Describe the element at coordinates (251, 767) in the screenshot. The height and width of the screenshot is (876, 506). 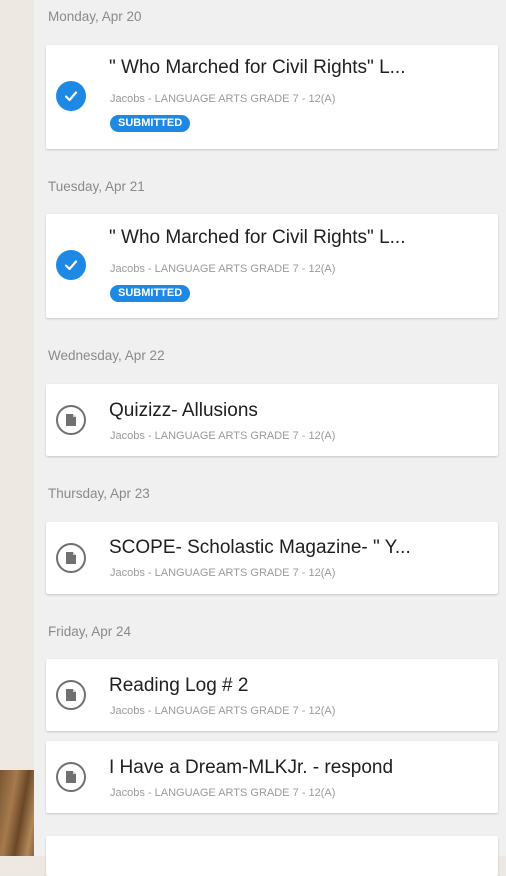
I see `assignment-title: I Have a Dream-MLKJr. - respond` at that location.